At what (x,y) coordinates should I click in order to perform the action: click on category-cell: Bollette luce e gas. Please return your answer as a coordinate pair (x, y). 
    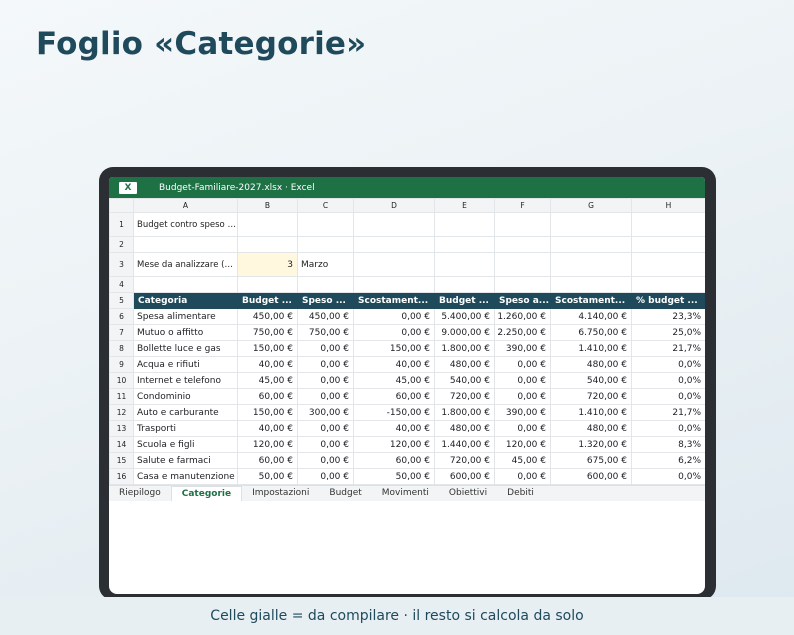
    Looking at the image, I should click on (185, 348).